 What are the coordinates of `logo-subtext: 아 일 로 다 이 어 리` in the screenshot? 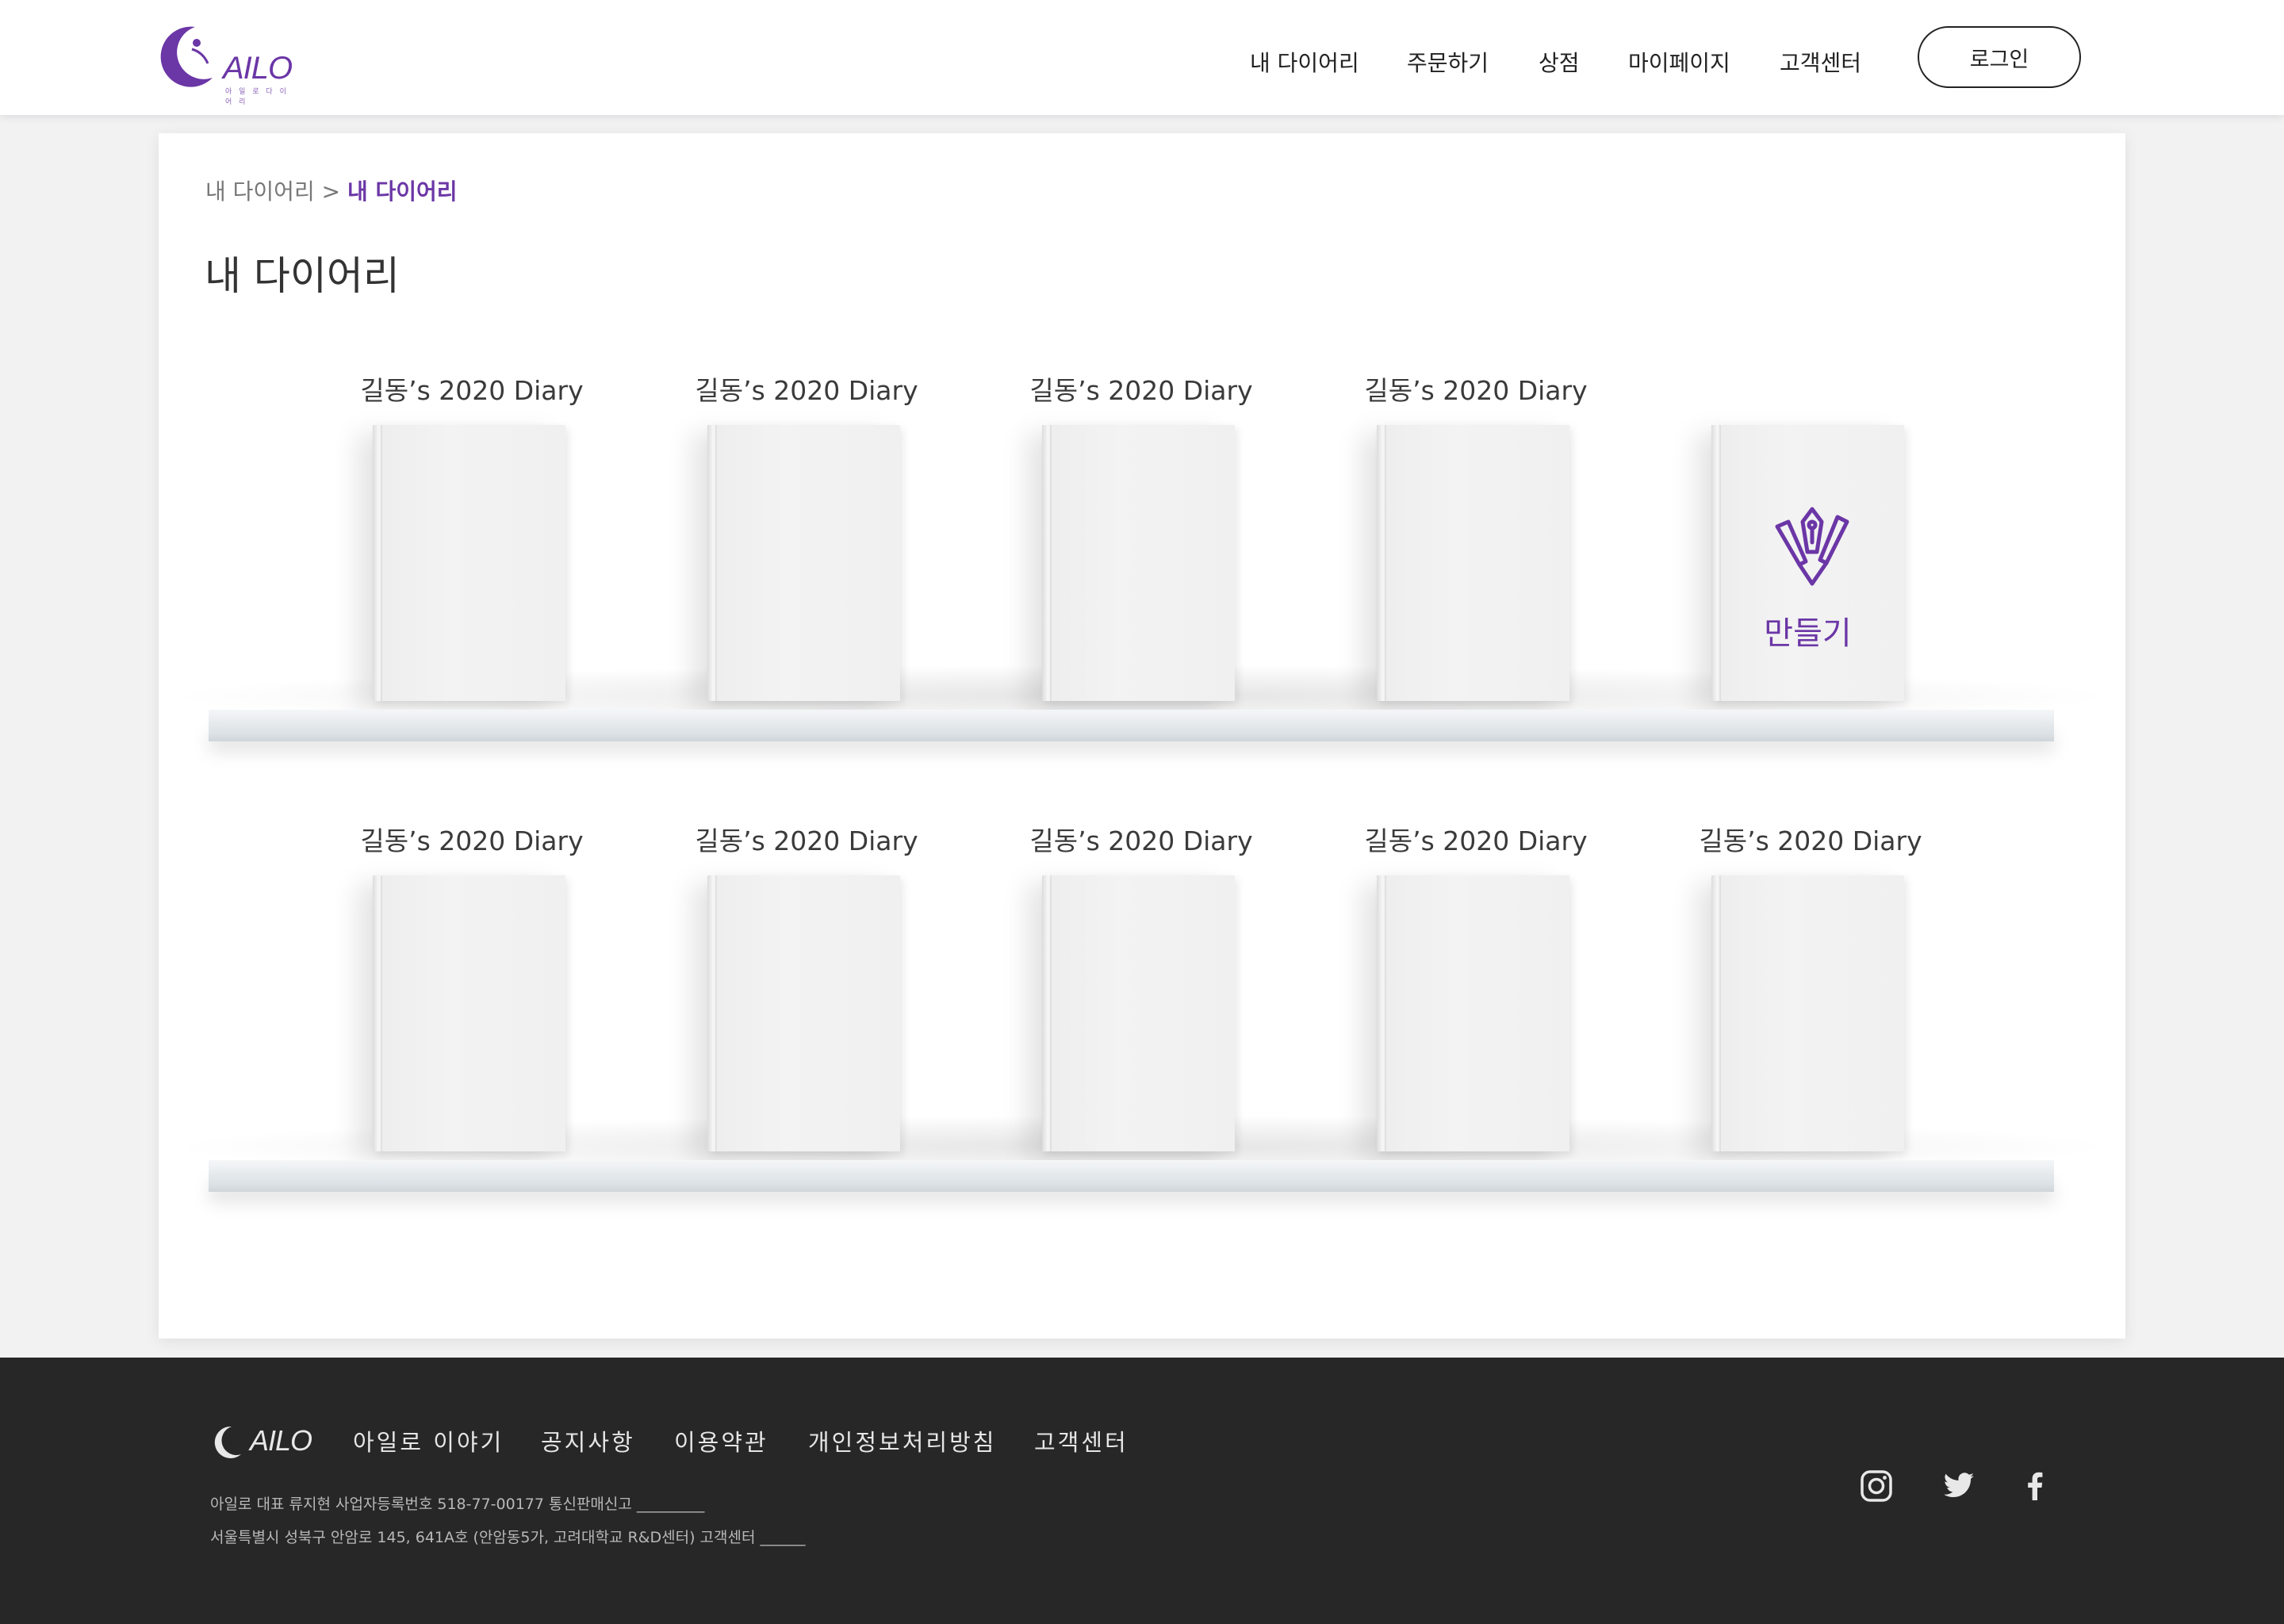 It's located at (257, 97).